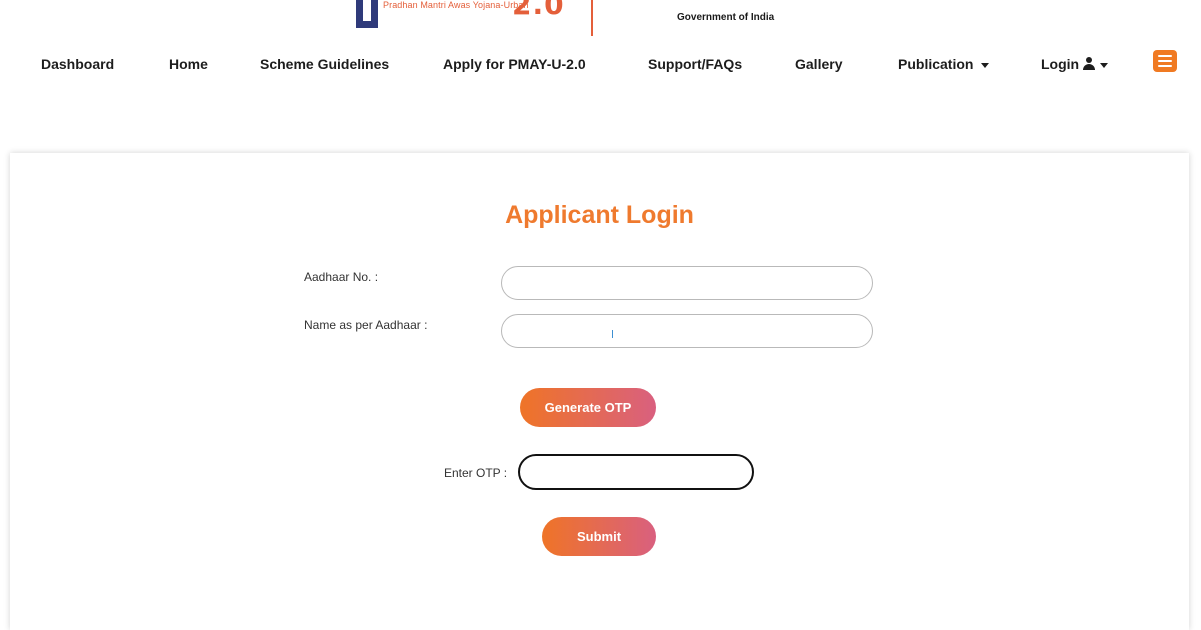 Image resolution: width=1201 pixels, height=630 pixels. What do you see at coordinates (687, 283) in the screenshot?
I see `aadhaar-input` at bounding box center [687, 283].